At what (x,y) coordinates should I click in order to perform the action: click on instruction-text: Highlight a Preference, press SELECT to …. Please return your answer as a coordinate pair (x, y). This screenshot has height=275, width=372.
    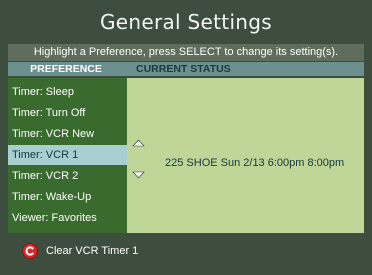
    Looking at the image, I should click on (186, 52).